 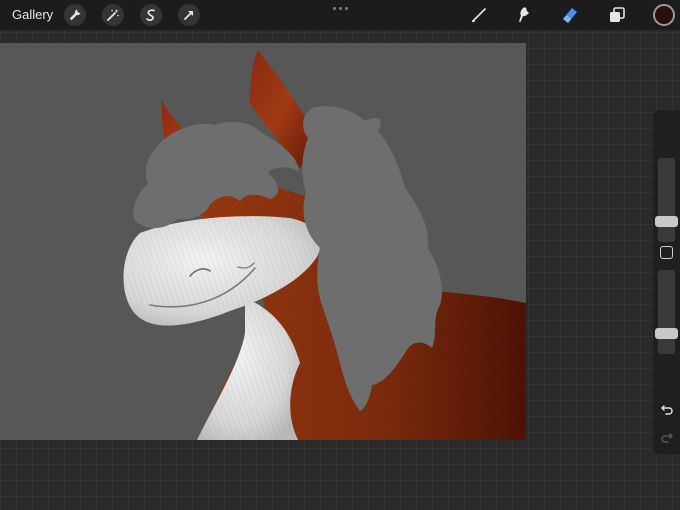 I want to click on brush-button, so click(x=479, y=15).